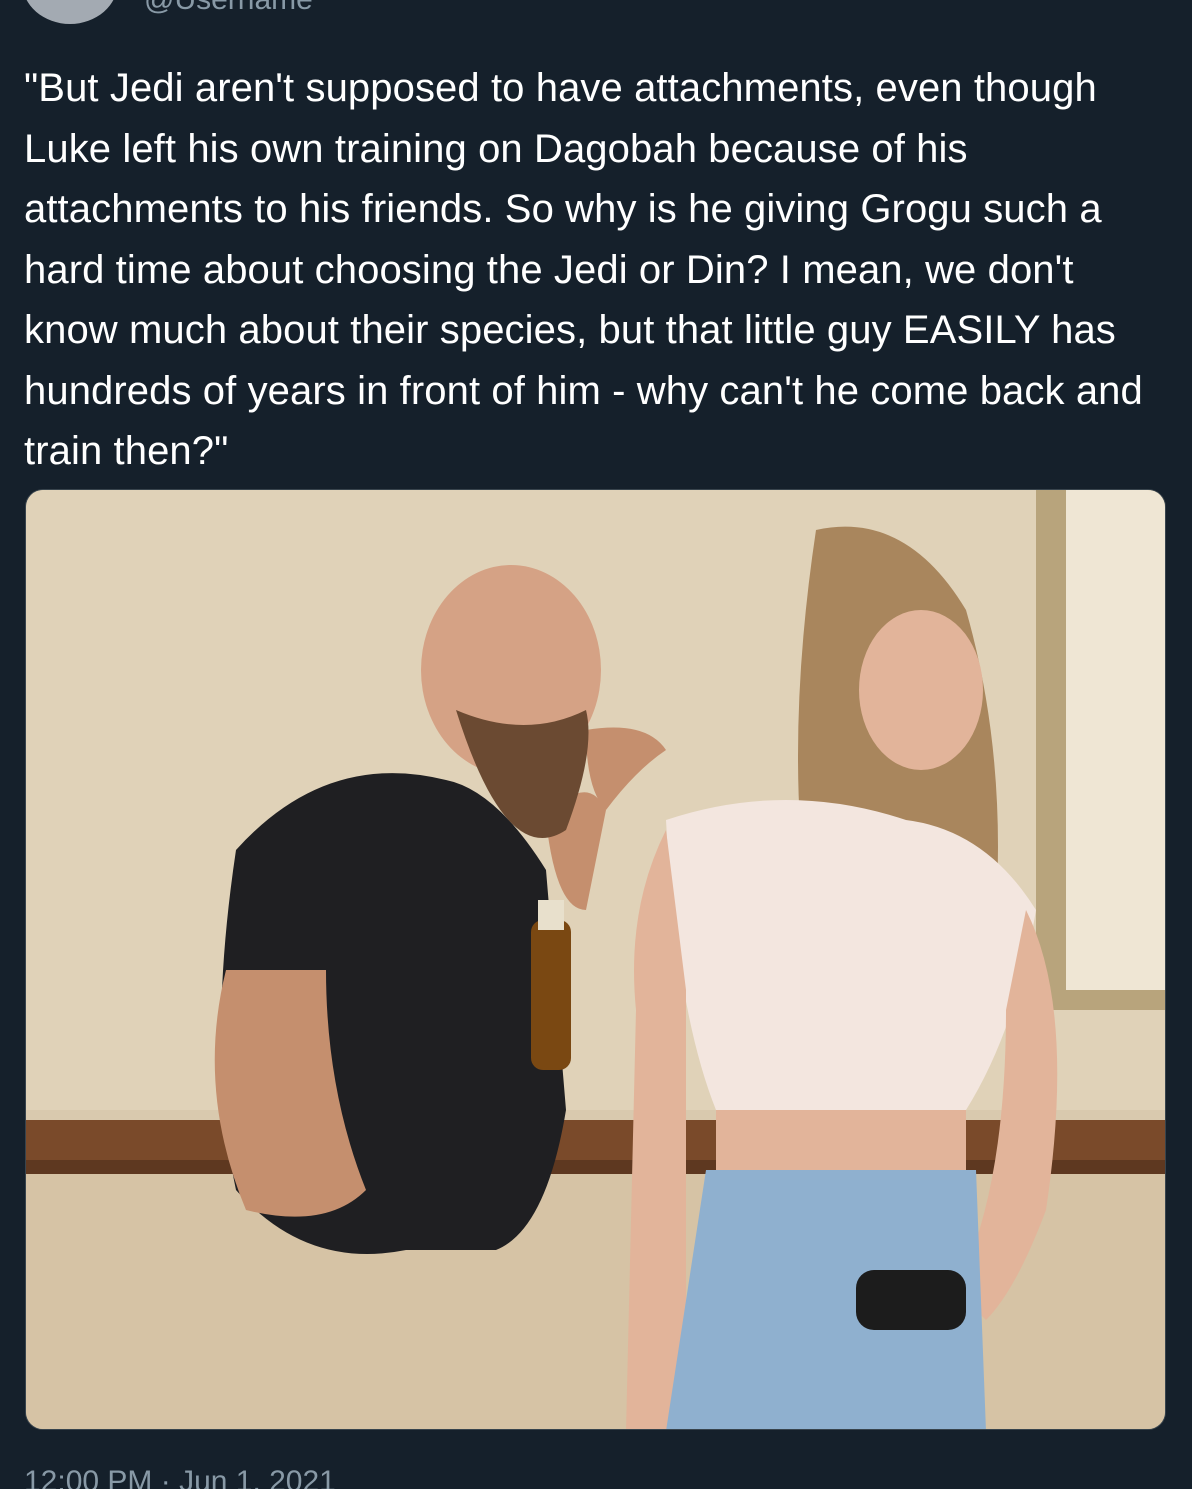  Describe the element at coordinates (228, 9) in the screenshot. I see `author-handle: @Username` at that location.